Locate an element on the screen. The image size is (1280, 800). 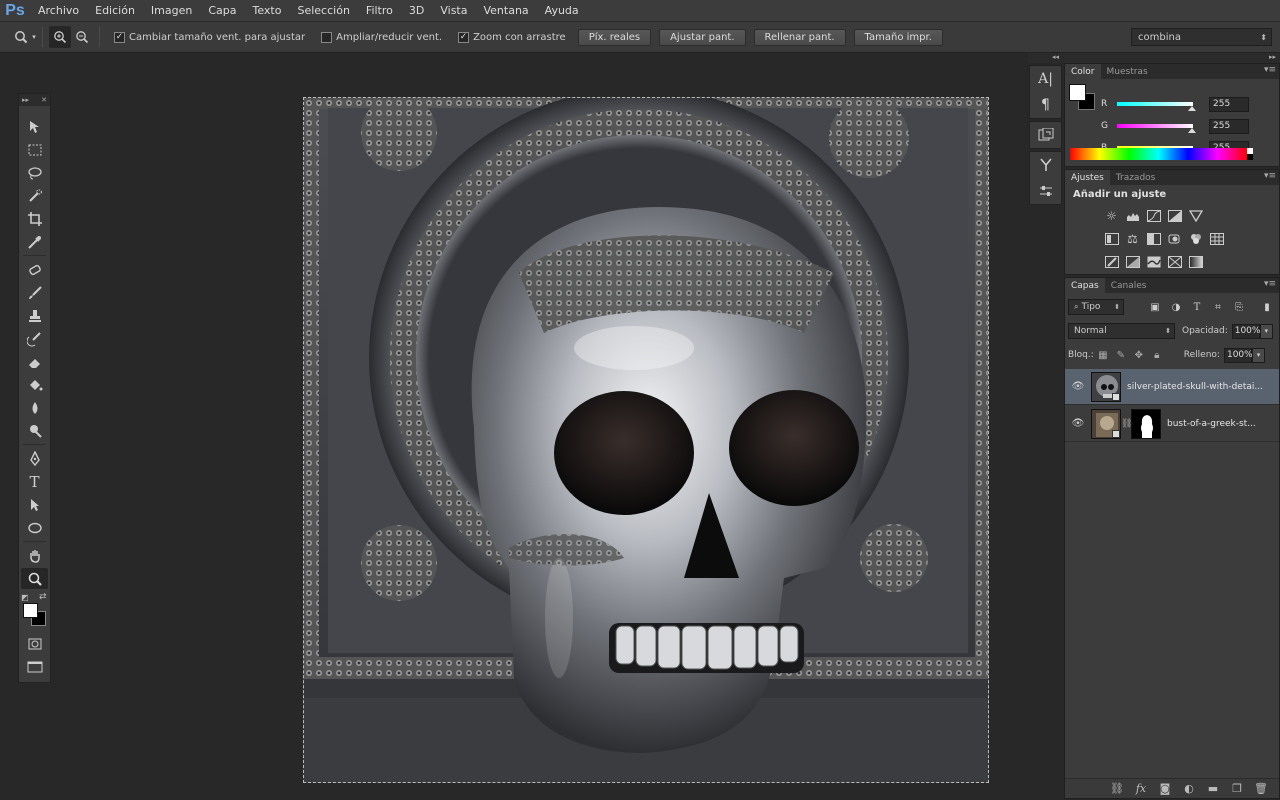
channel-mixer-icon is located at coordinates (1195, 238).